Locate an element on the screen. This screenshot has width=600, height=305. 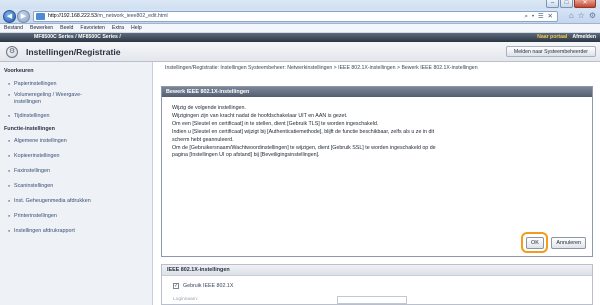
portal-link: Naar portaal is located at coordinates (552, 37).